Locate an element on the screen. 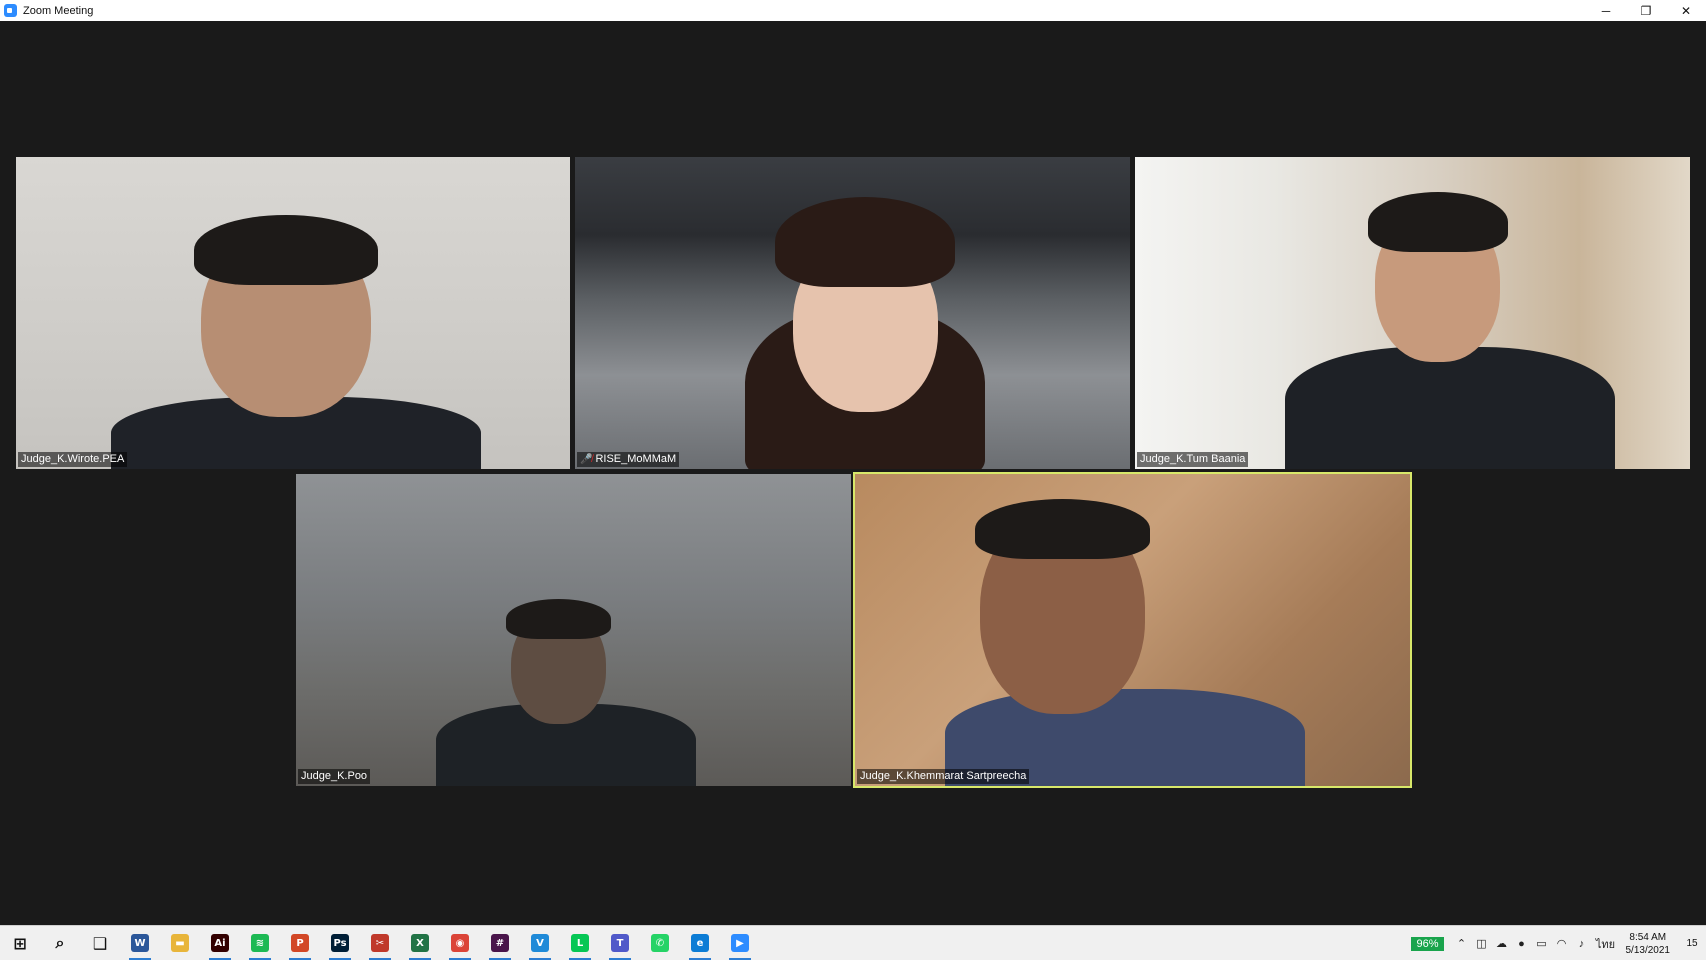 This screenshot has height=960, width=1706. zoom-icon: ▶ is located at coordinates (740, 943).